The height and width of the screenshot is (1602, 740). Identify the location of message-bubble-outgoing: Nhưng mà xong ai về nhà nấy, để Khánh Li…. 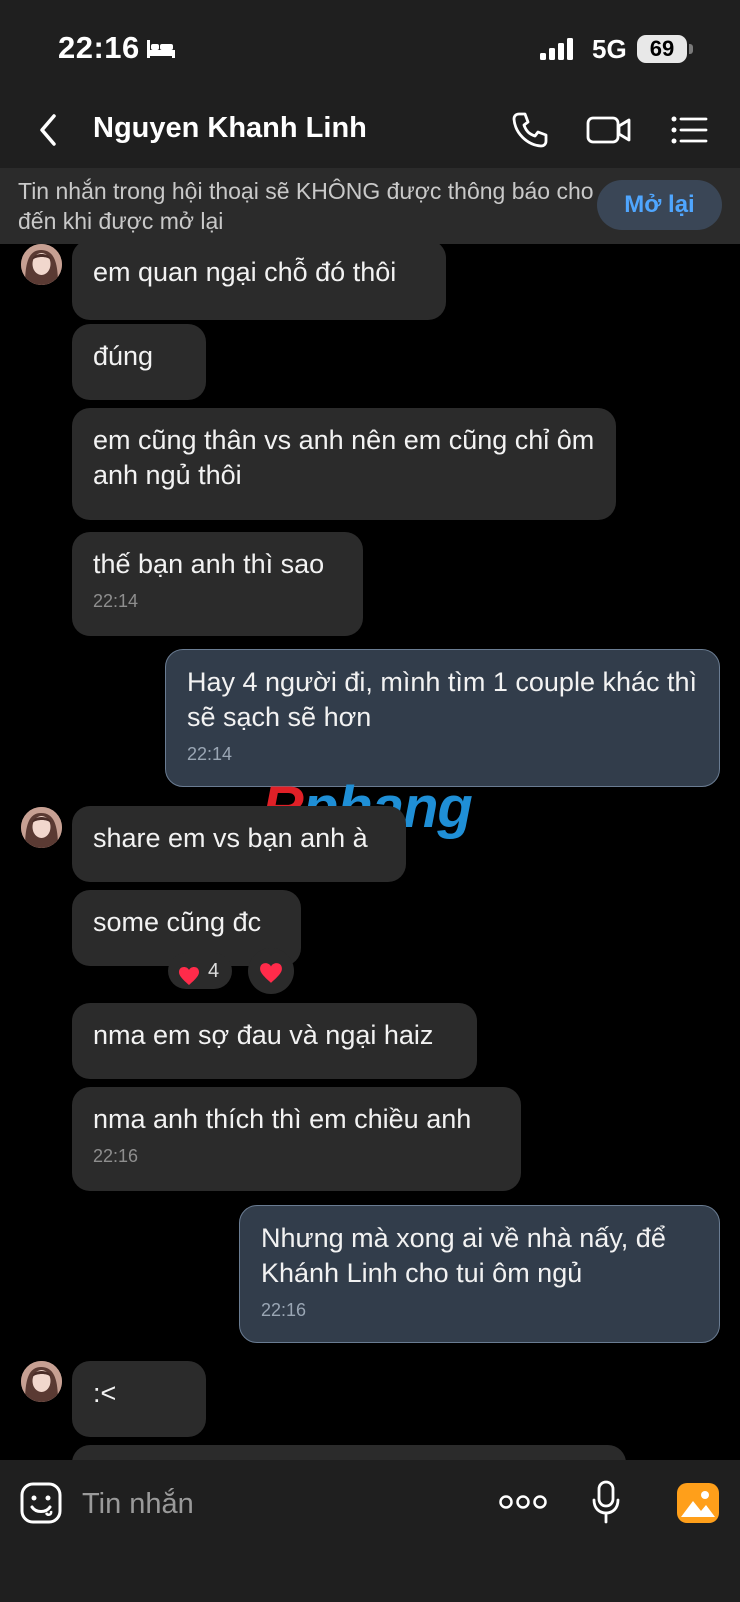
(479, 1274).